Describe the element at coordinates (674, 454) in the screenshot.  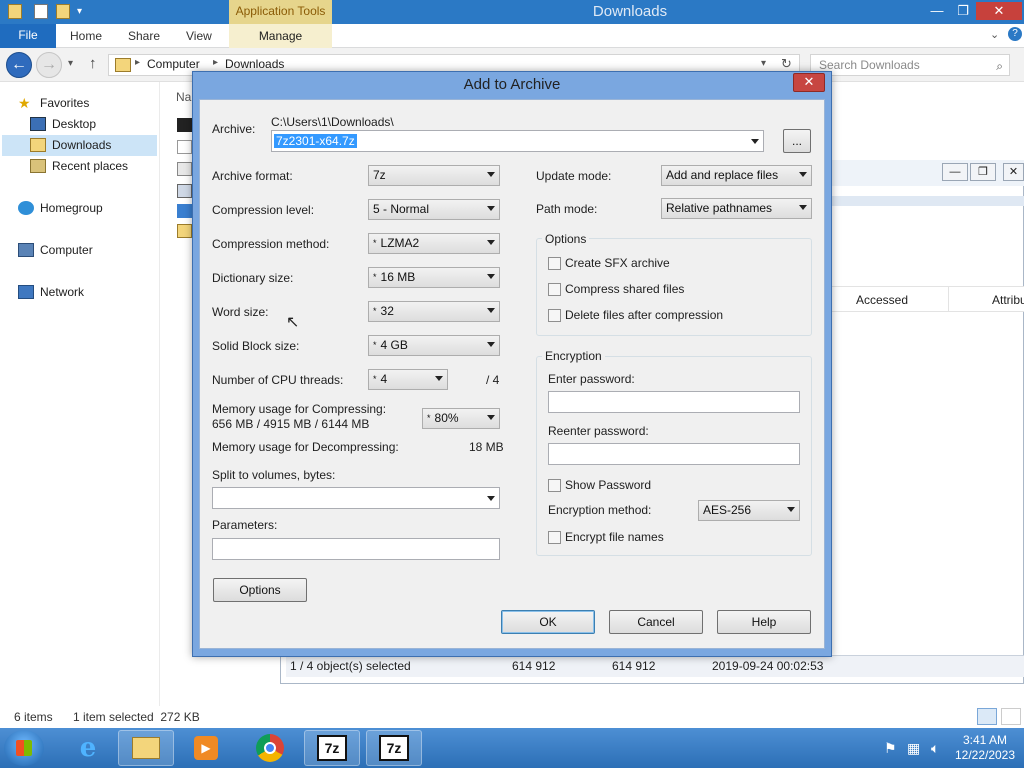
I see `reenter-password-input` at that location.